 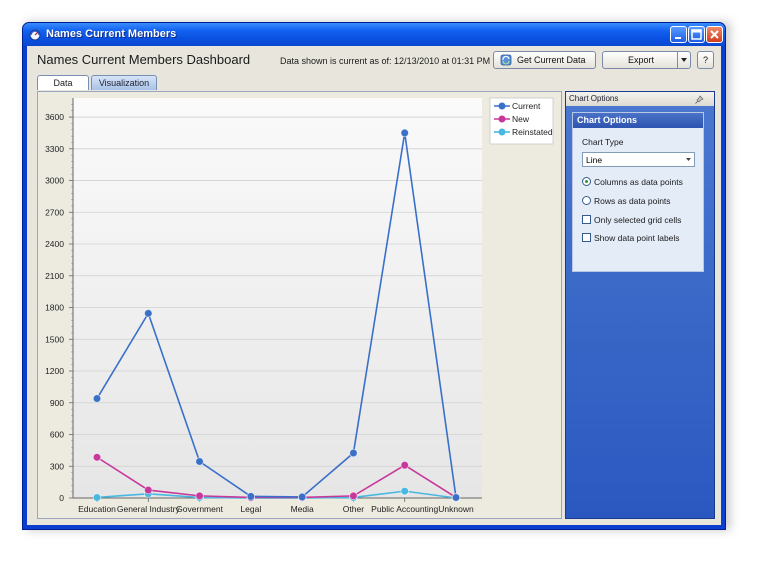 What do you see at coordinates (638, 120) in the screenshot?
I see `chart-options-section-header: Chart Options` at bounding box center [638, 120].